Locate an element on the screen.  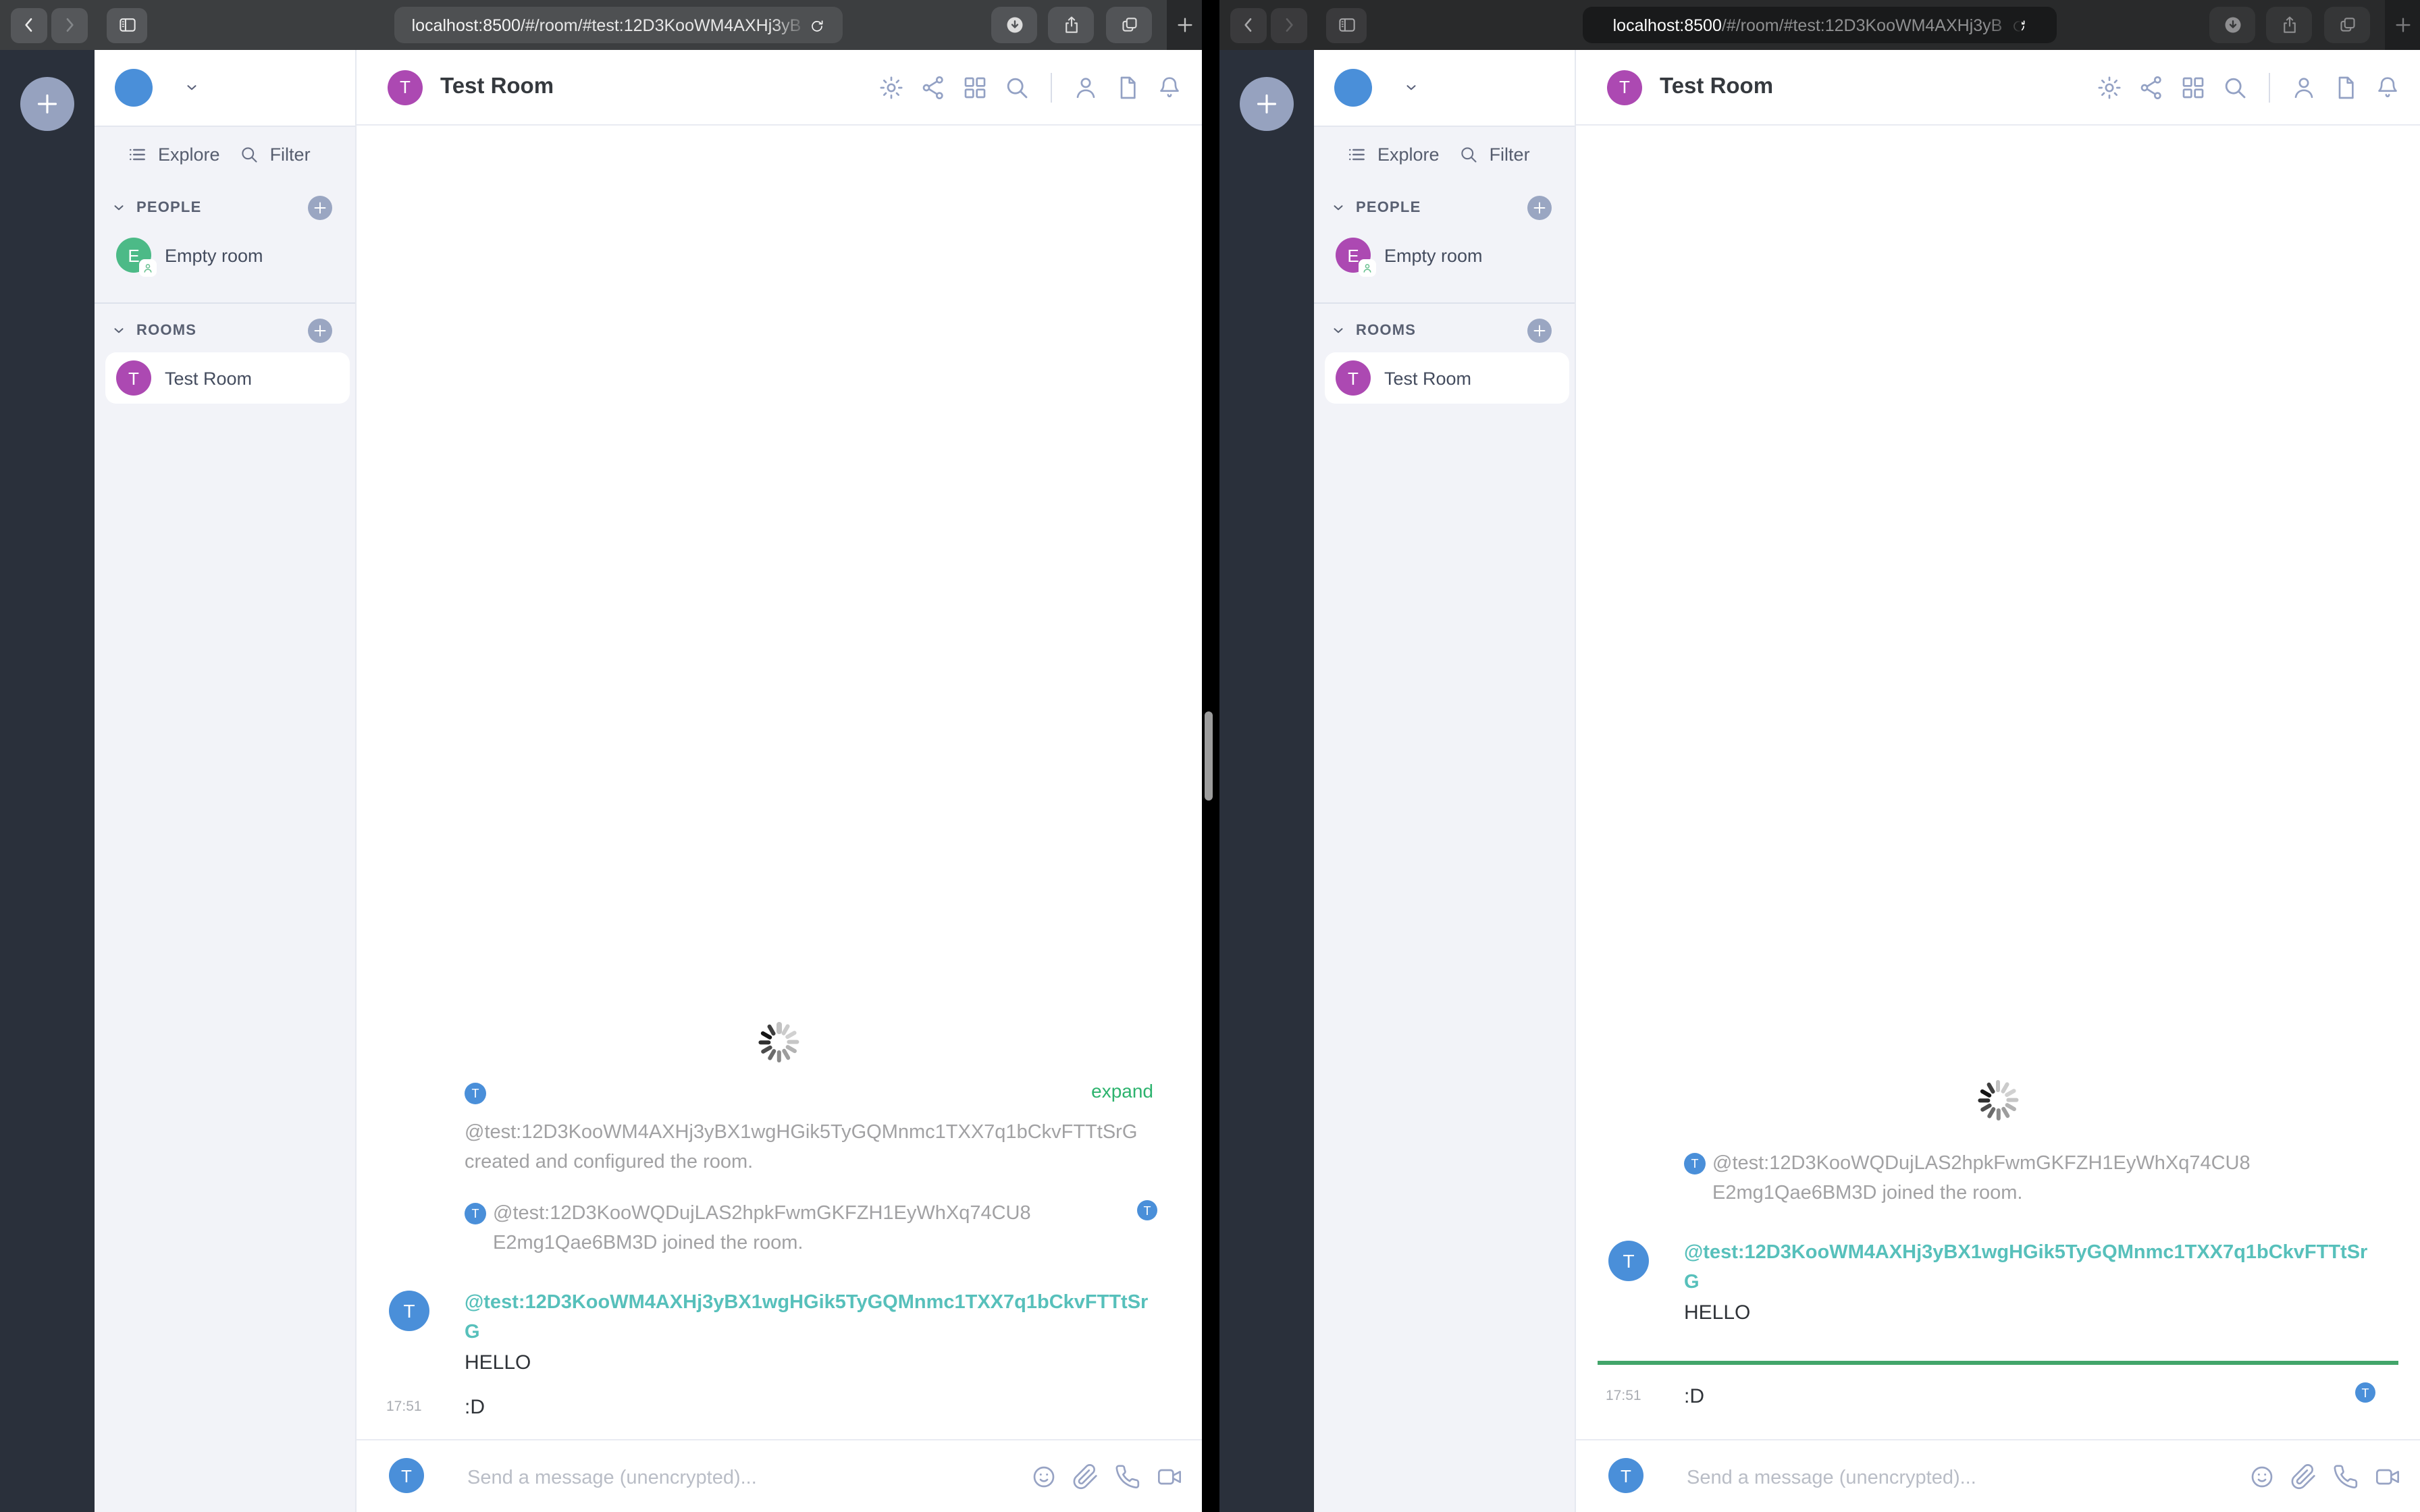
filter-label: Filter is located at coordinates (290, 154).